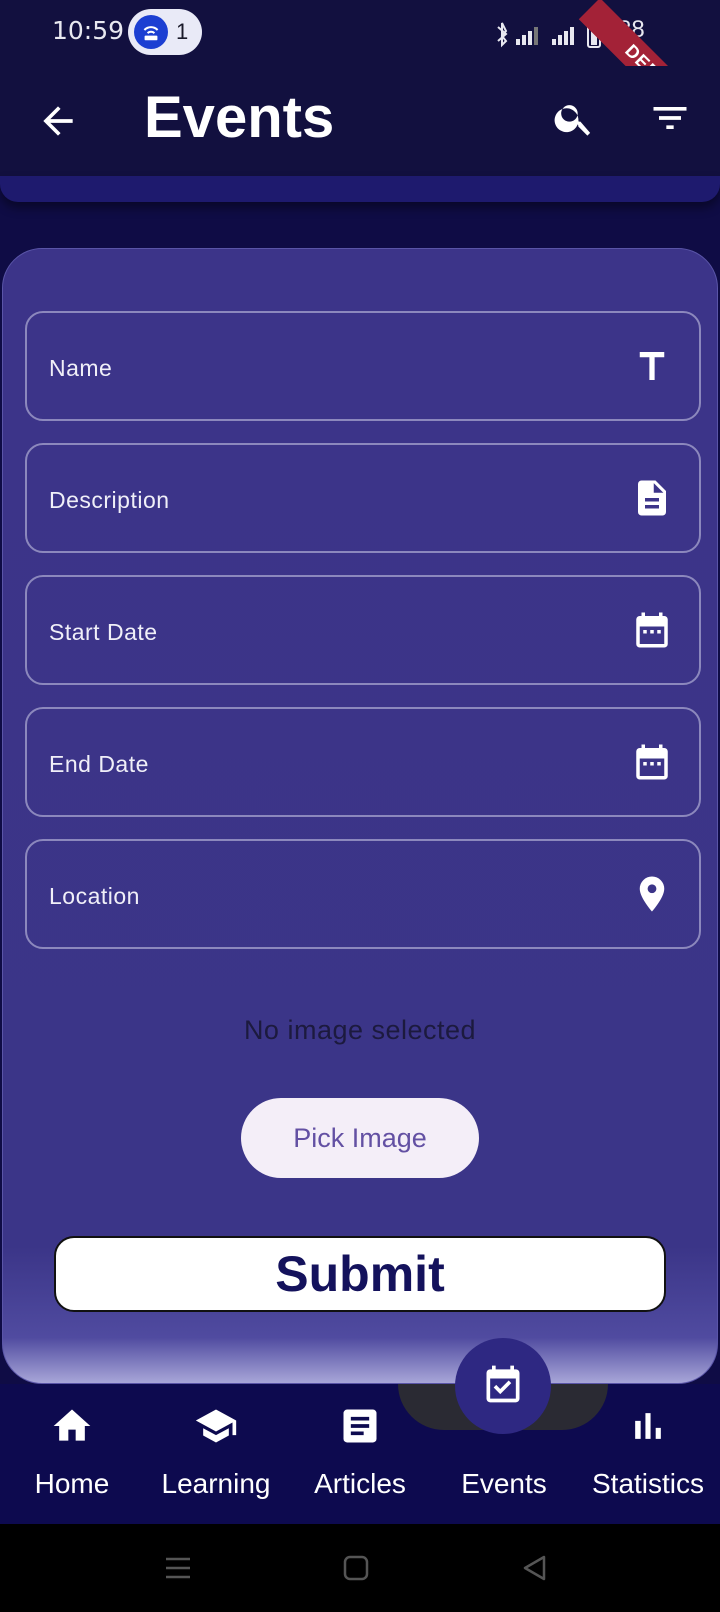 Image resolution: width=720 pixels, height=1612 pixels. I want to click on bar-chart-icon, so click(648, 1426).